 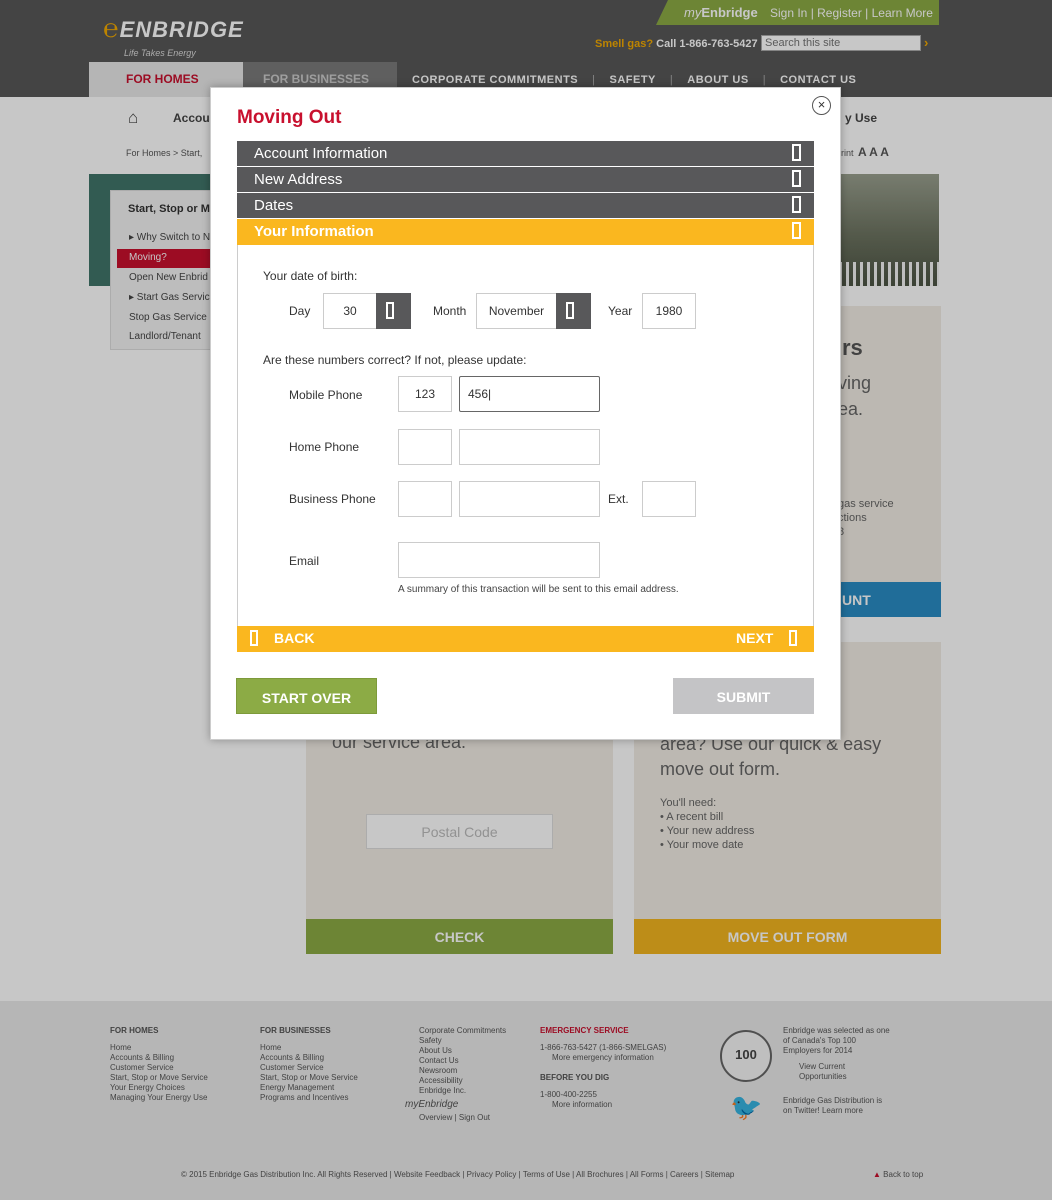 What do you see at coordinates (282, 638) in the screenshot?
I see `back-button: BACK` at bounding box center [282, 638].